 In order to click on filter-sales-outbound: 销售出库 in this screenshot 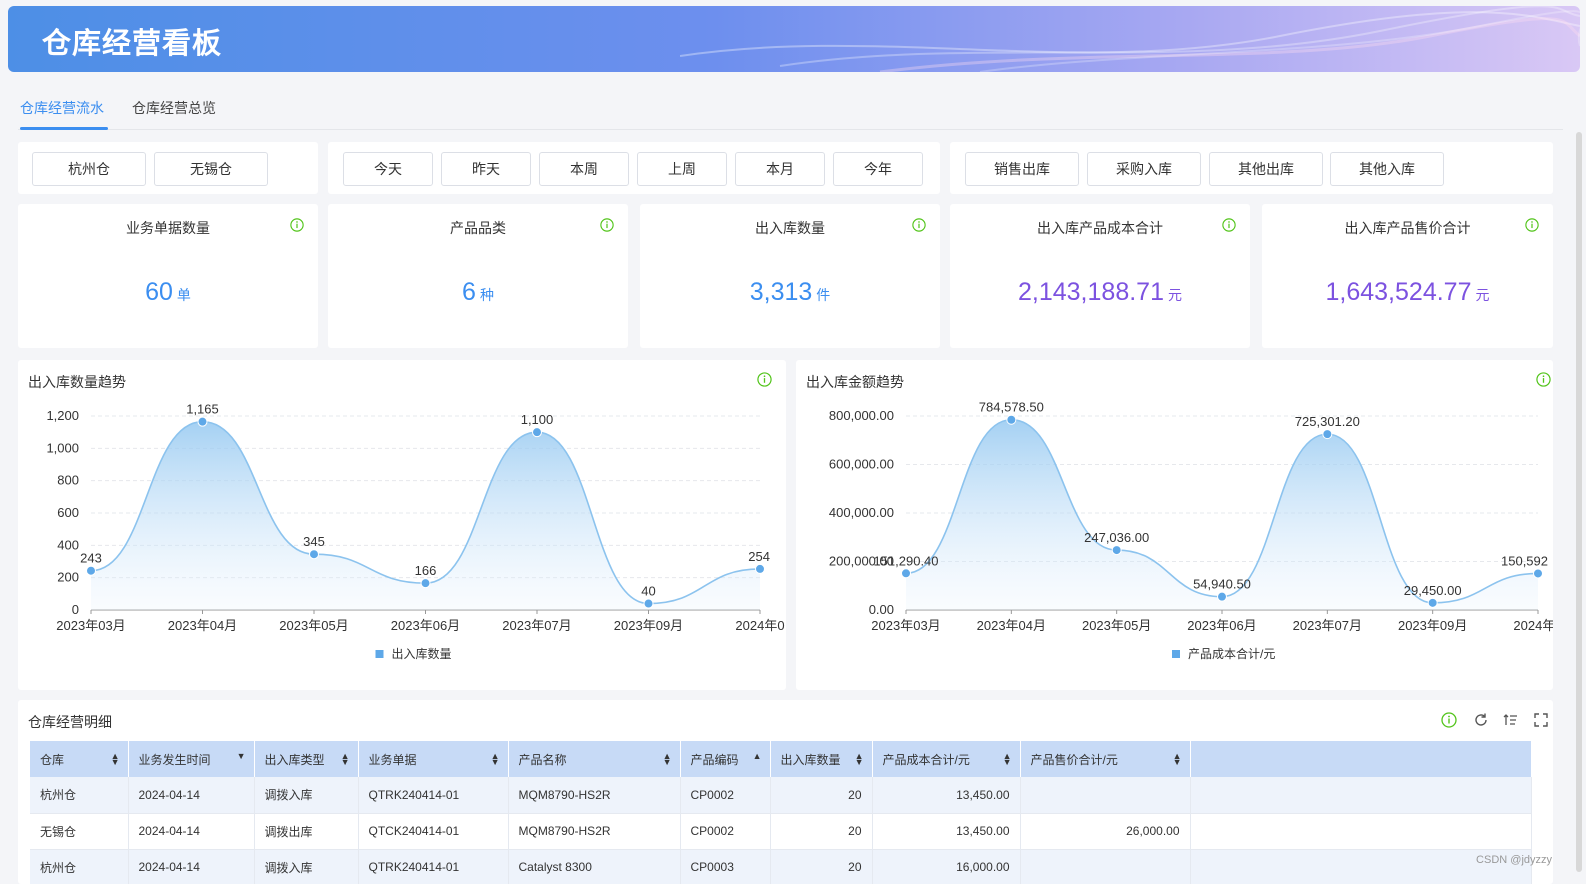, I will do `click(1022, 169)`.